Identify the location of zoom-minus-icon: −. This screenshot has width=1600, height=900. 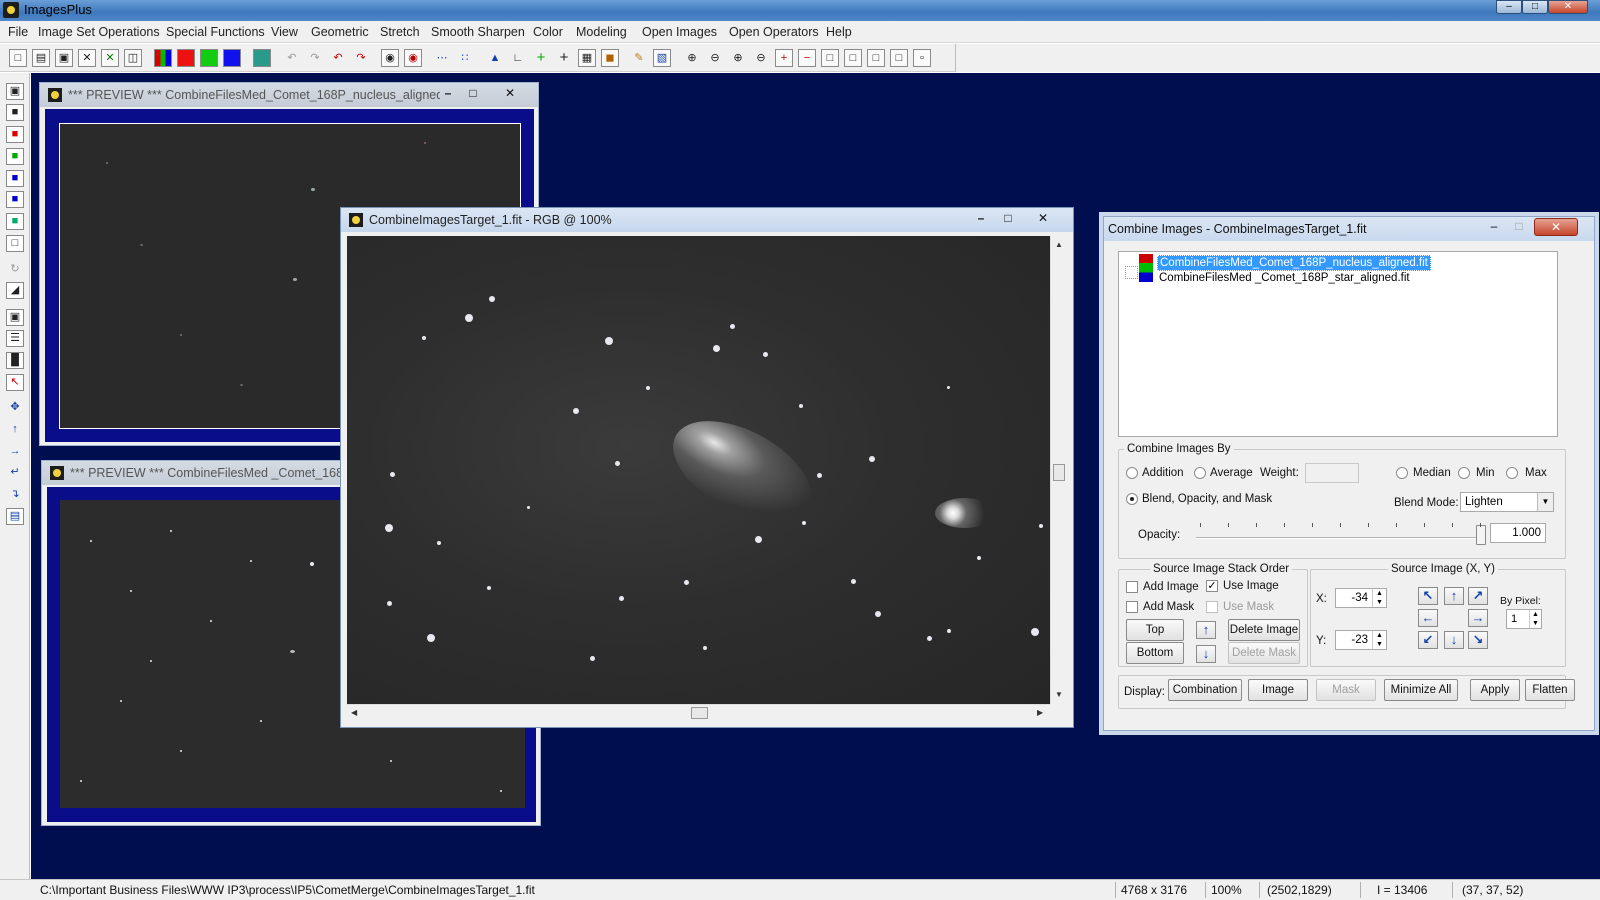
(807, 58).